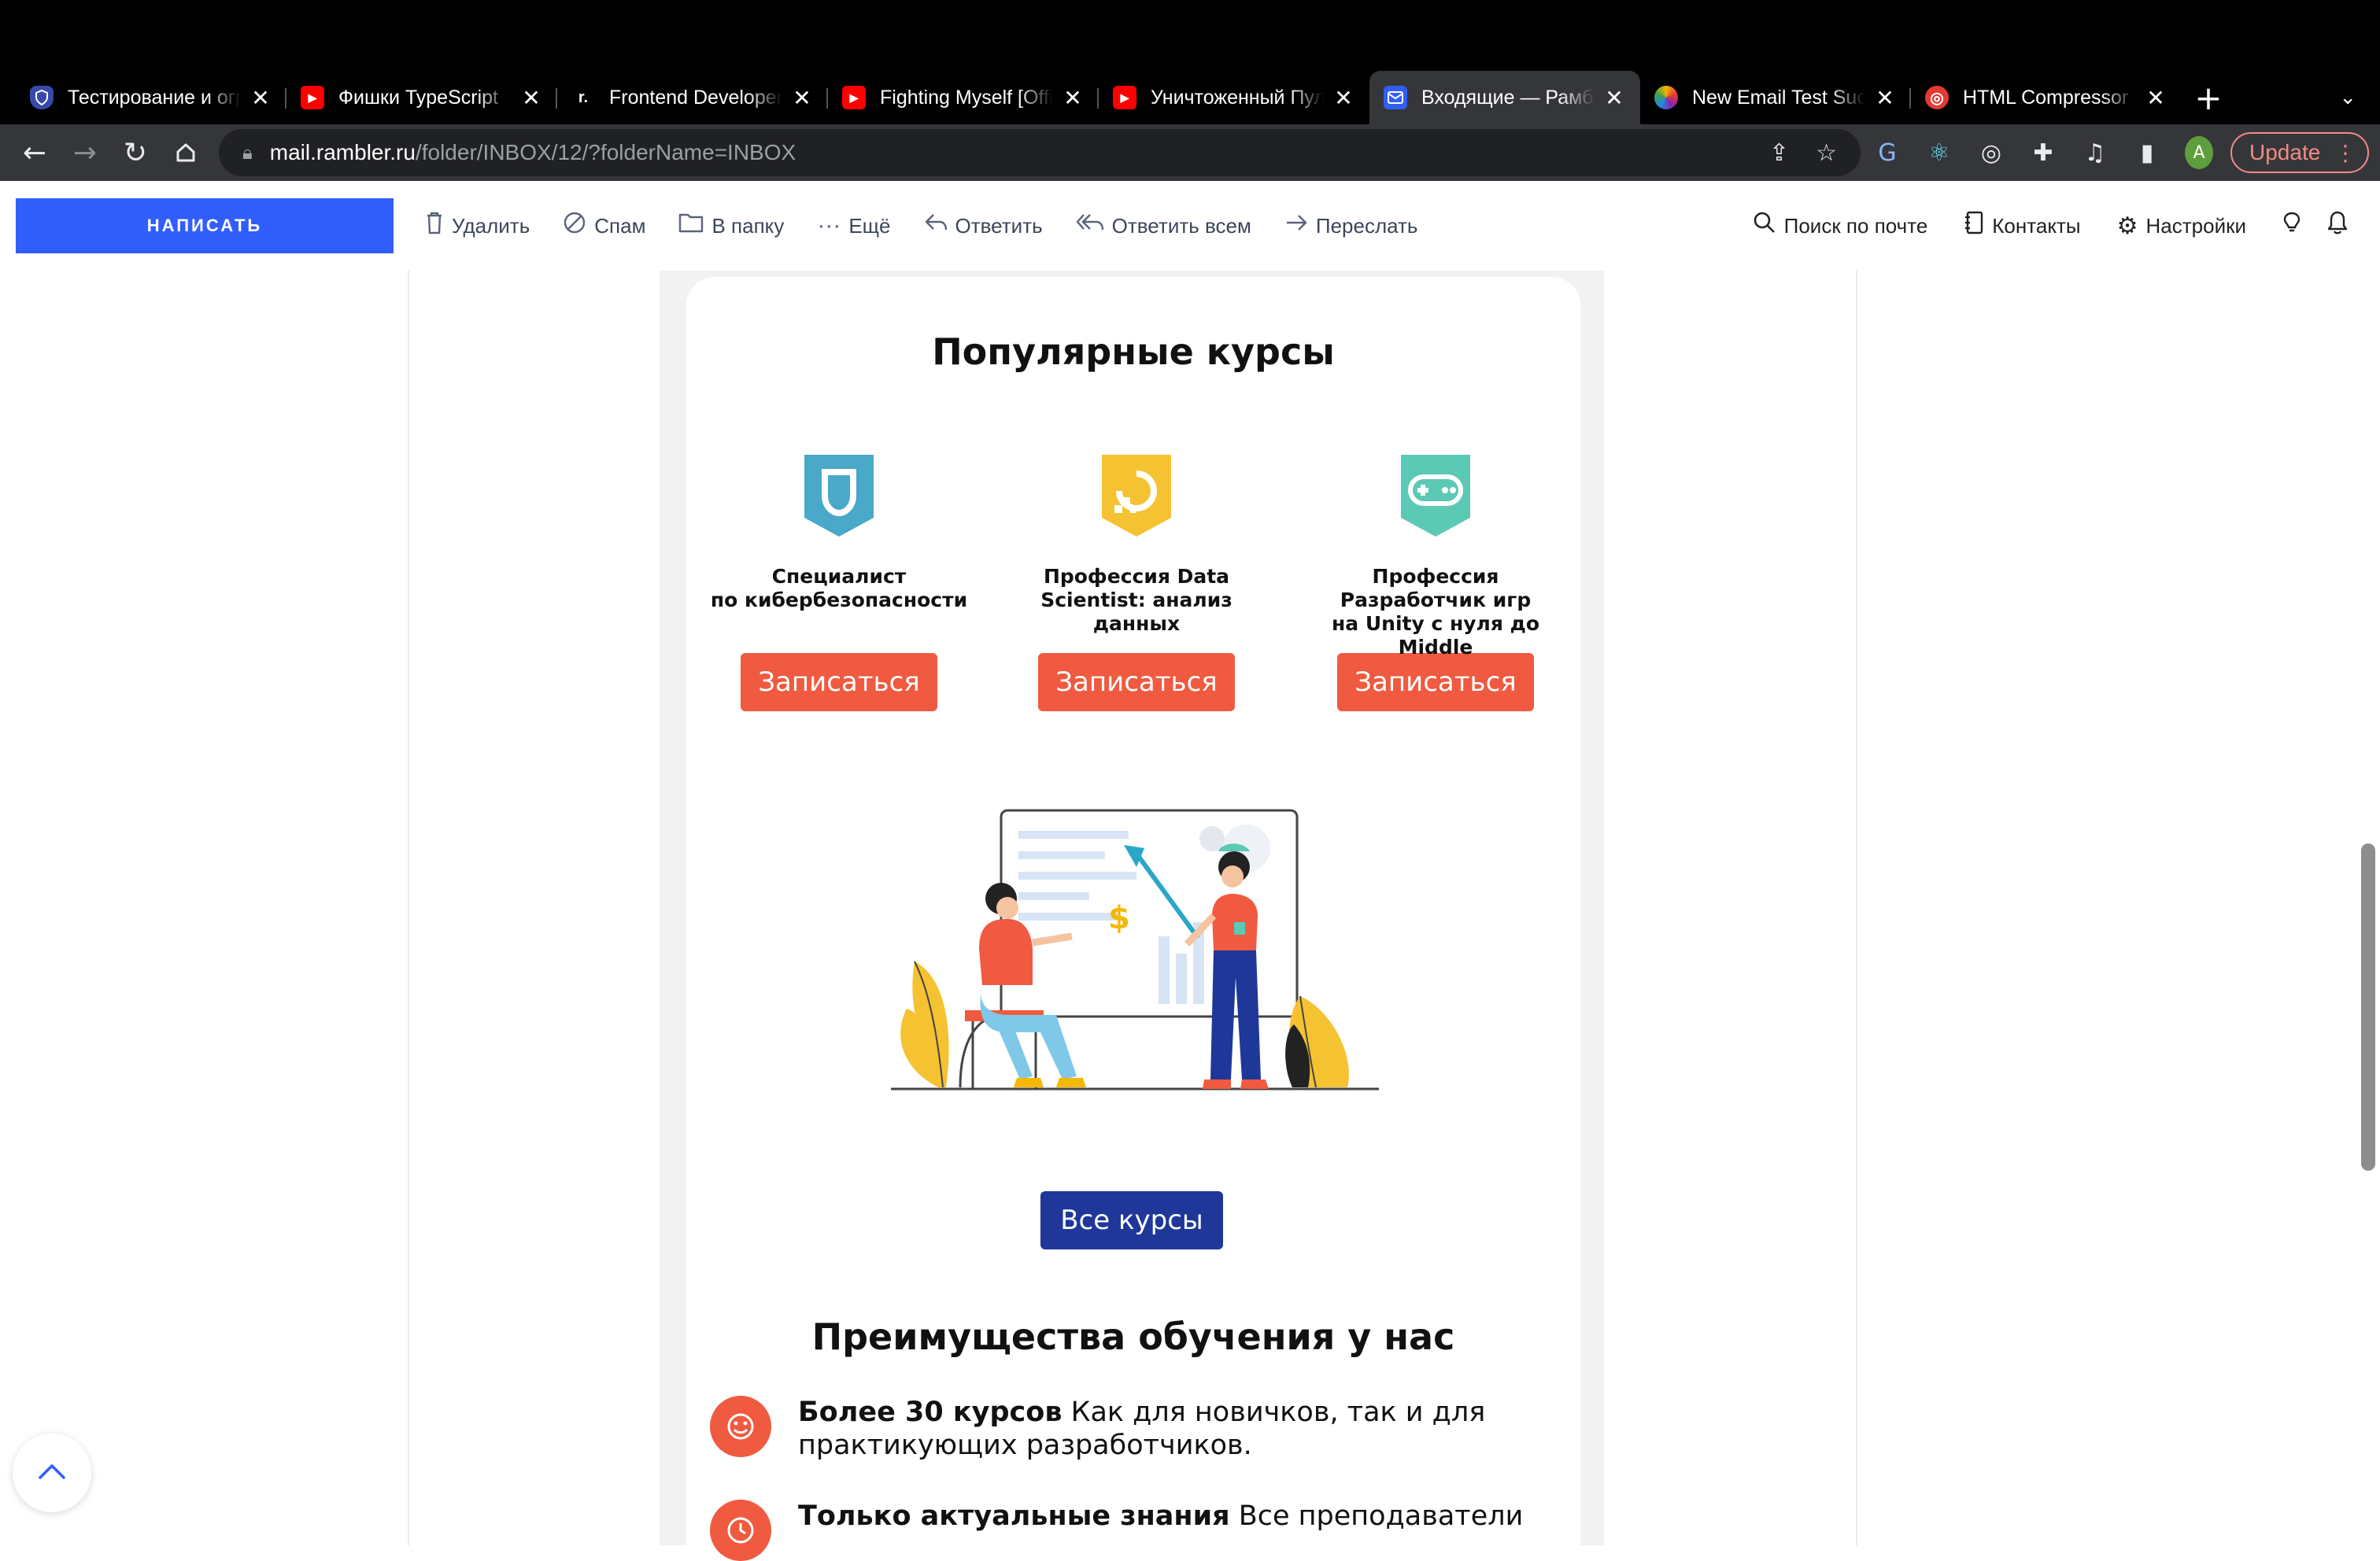  What do you see at coordinates (42, 97) in the screenshot?
I see `shield-icon` at bounding box center [42, 97].